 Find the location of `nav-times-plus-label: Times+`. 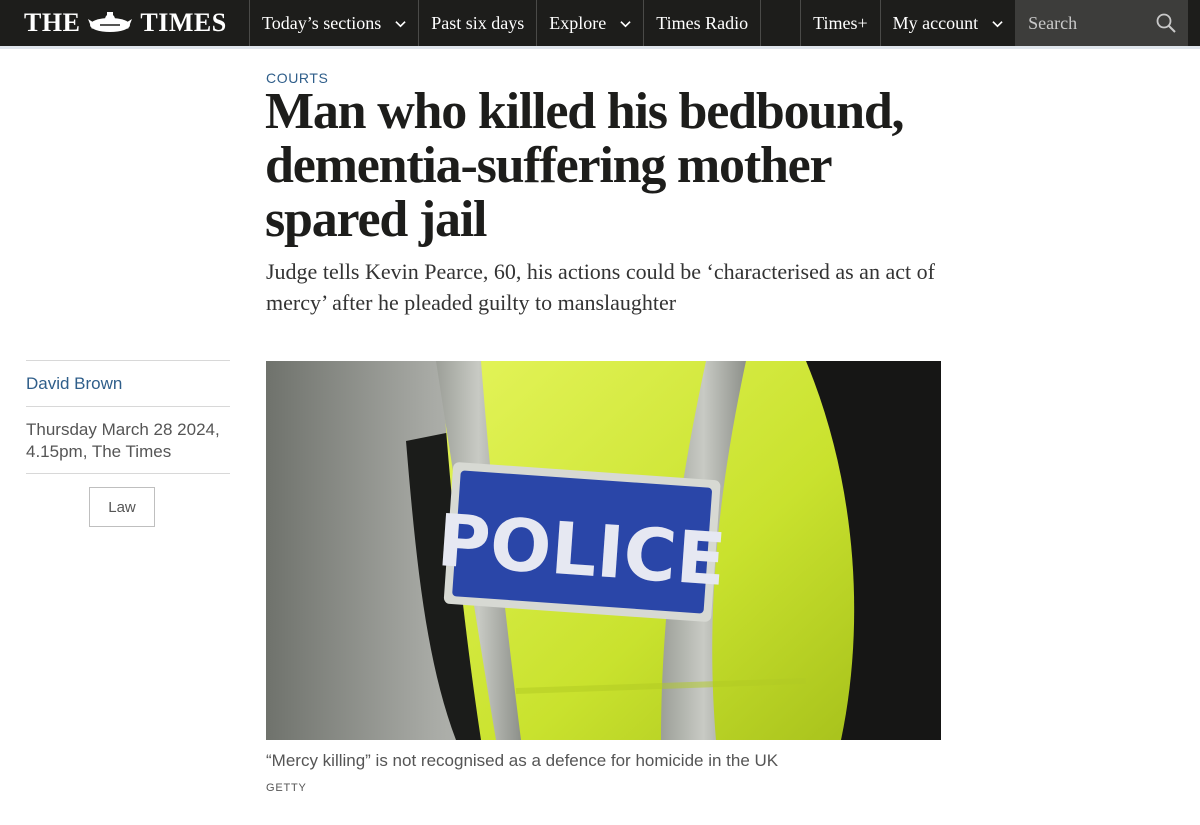

nav-times-plus-label: Times+ is located at coordinates (840, 22).